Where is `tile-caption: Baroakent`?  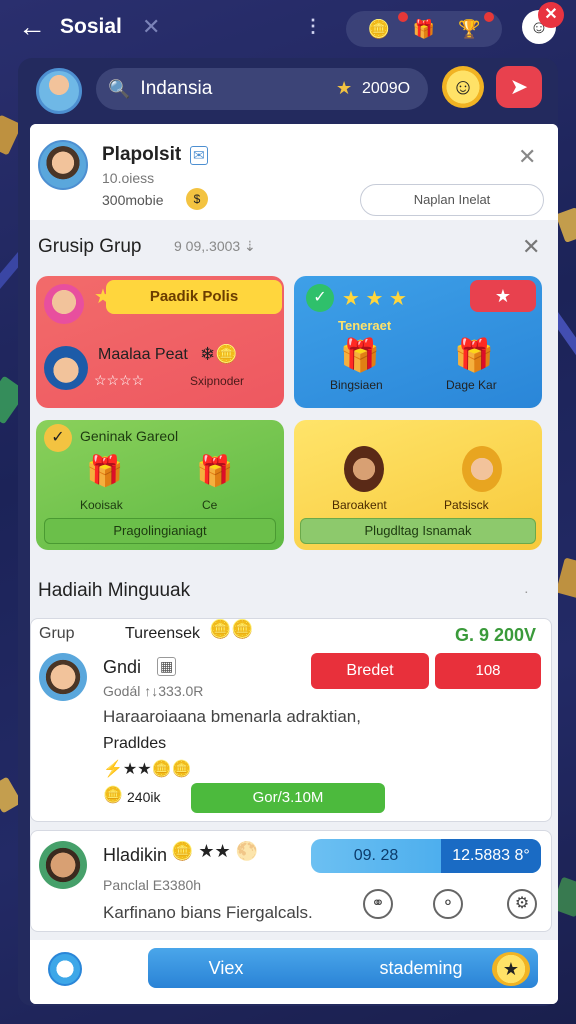
tile-caption: Baroakent is located at coordinates (359, 505).